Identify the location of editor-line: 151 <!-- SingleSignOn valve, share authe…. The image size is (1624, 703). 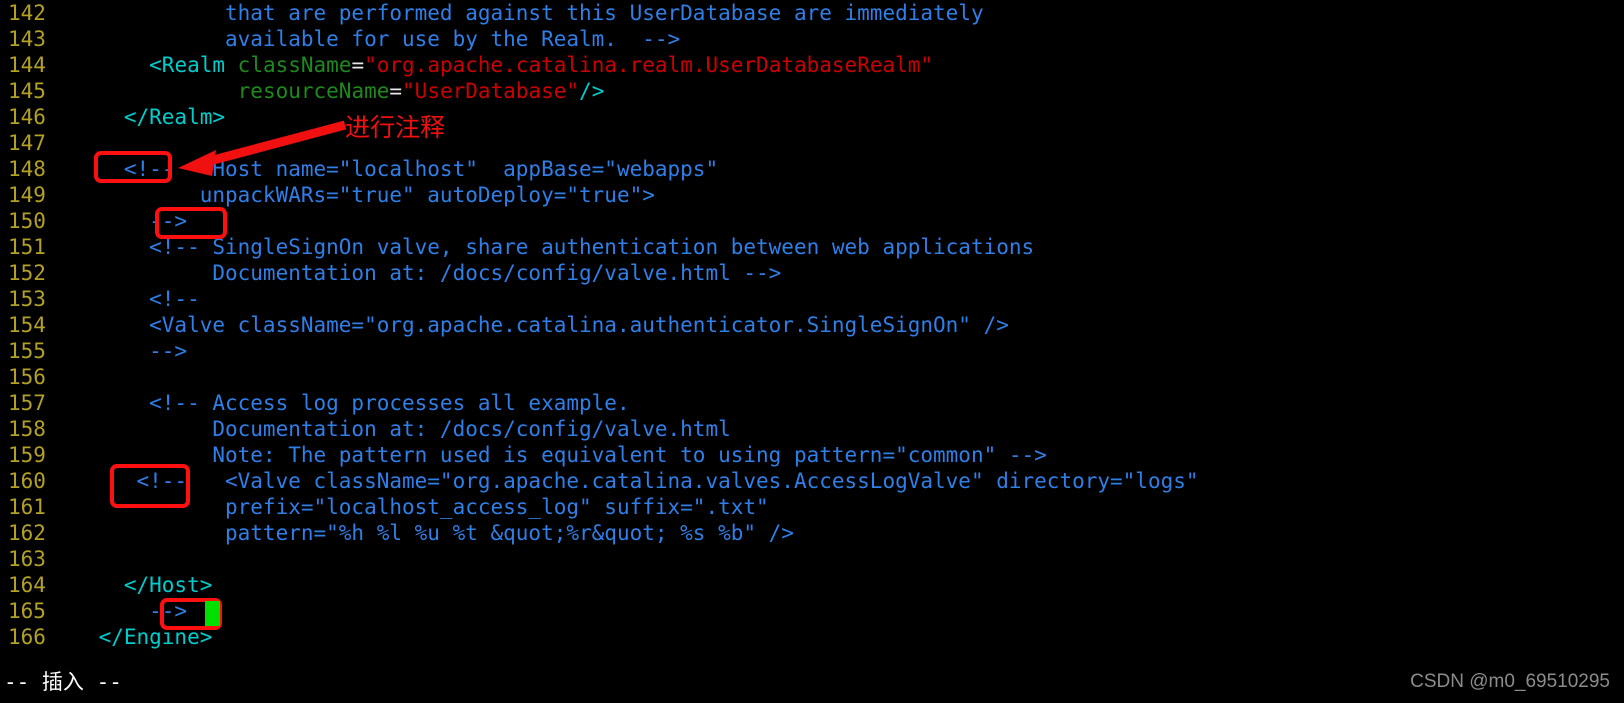
(812, 247).